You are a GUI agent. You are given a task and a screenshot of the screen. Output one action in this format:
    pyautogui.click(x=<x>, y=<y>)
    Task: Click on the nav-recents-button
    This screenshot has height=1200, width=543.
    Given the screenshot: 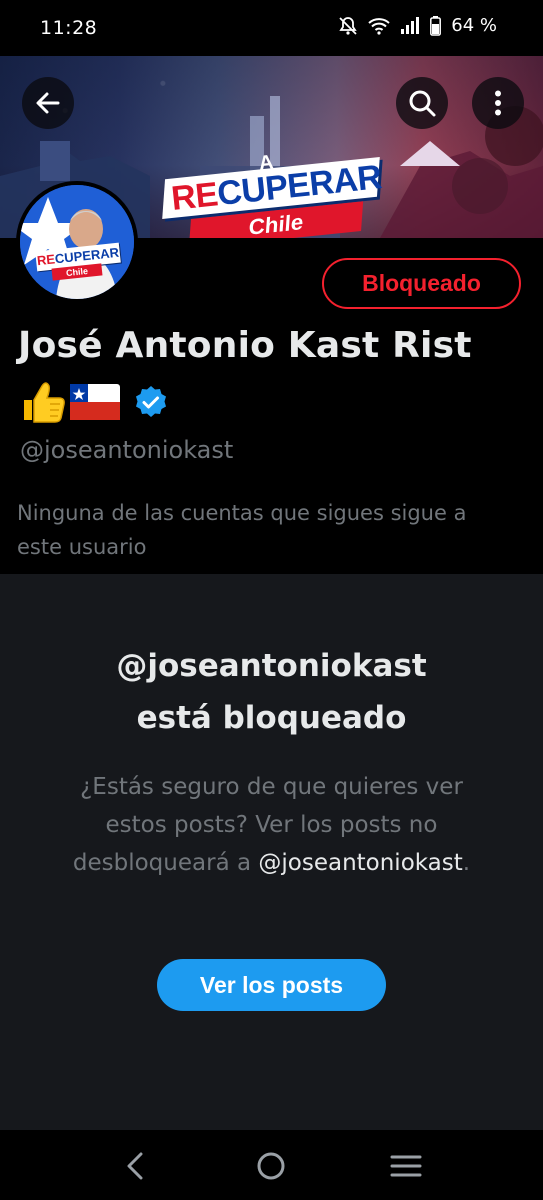 What is the action you would take?
    pyautogui.click(x=406, y=1166)
    